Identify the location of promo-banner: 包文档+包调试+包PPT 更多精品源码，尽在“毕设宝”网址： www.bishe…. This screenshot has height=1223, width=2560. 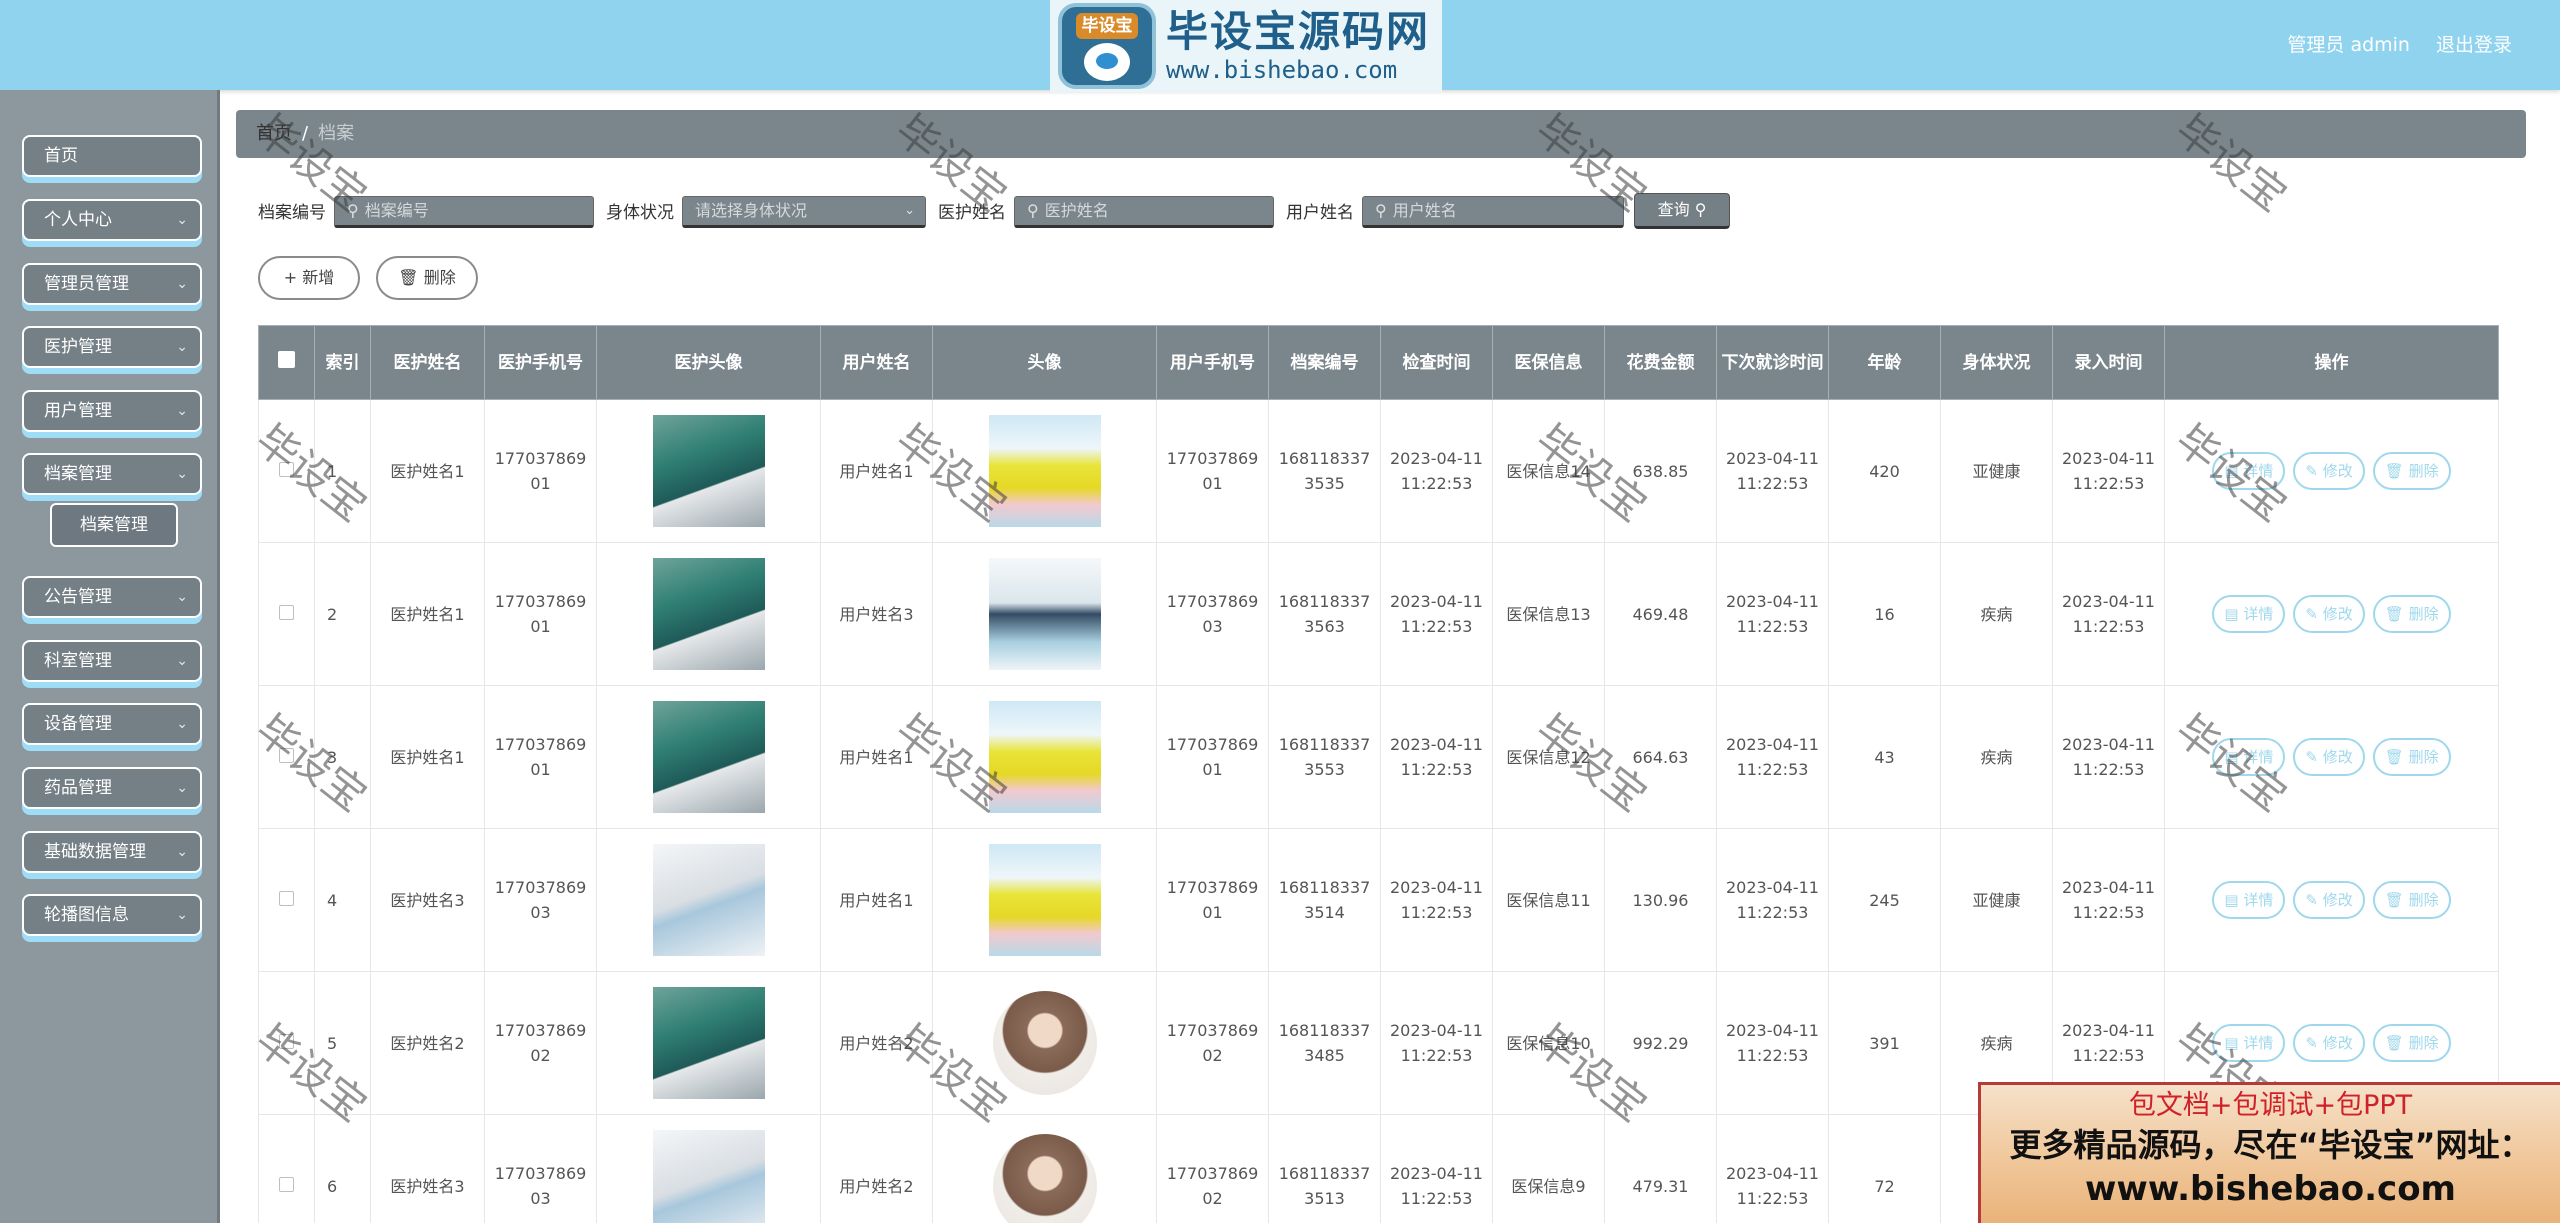
(2269, 1152).